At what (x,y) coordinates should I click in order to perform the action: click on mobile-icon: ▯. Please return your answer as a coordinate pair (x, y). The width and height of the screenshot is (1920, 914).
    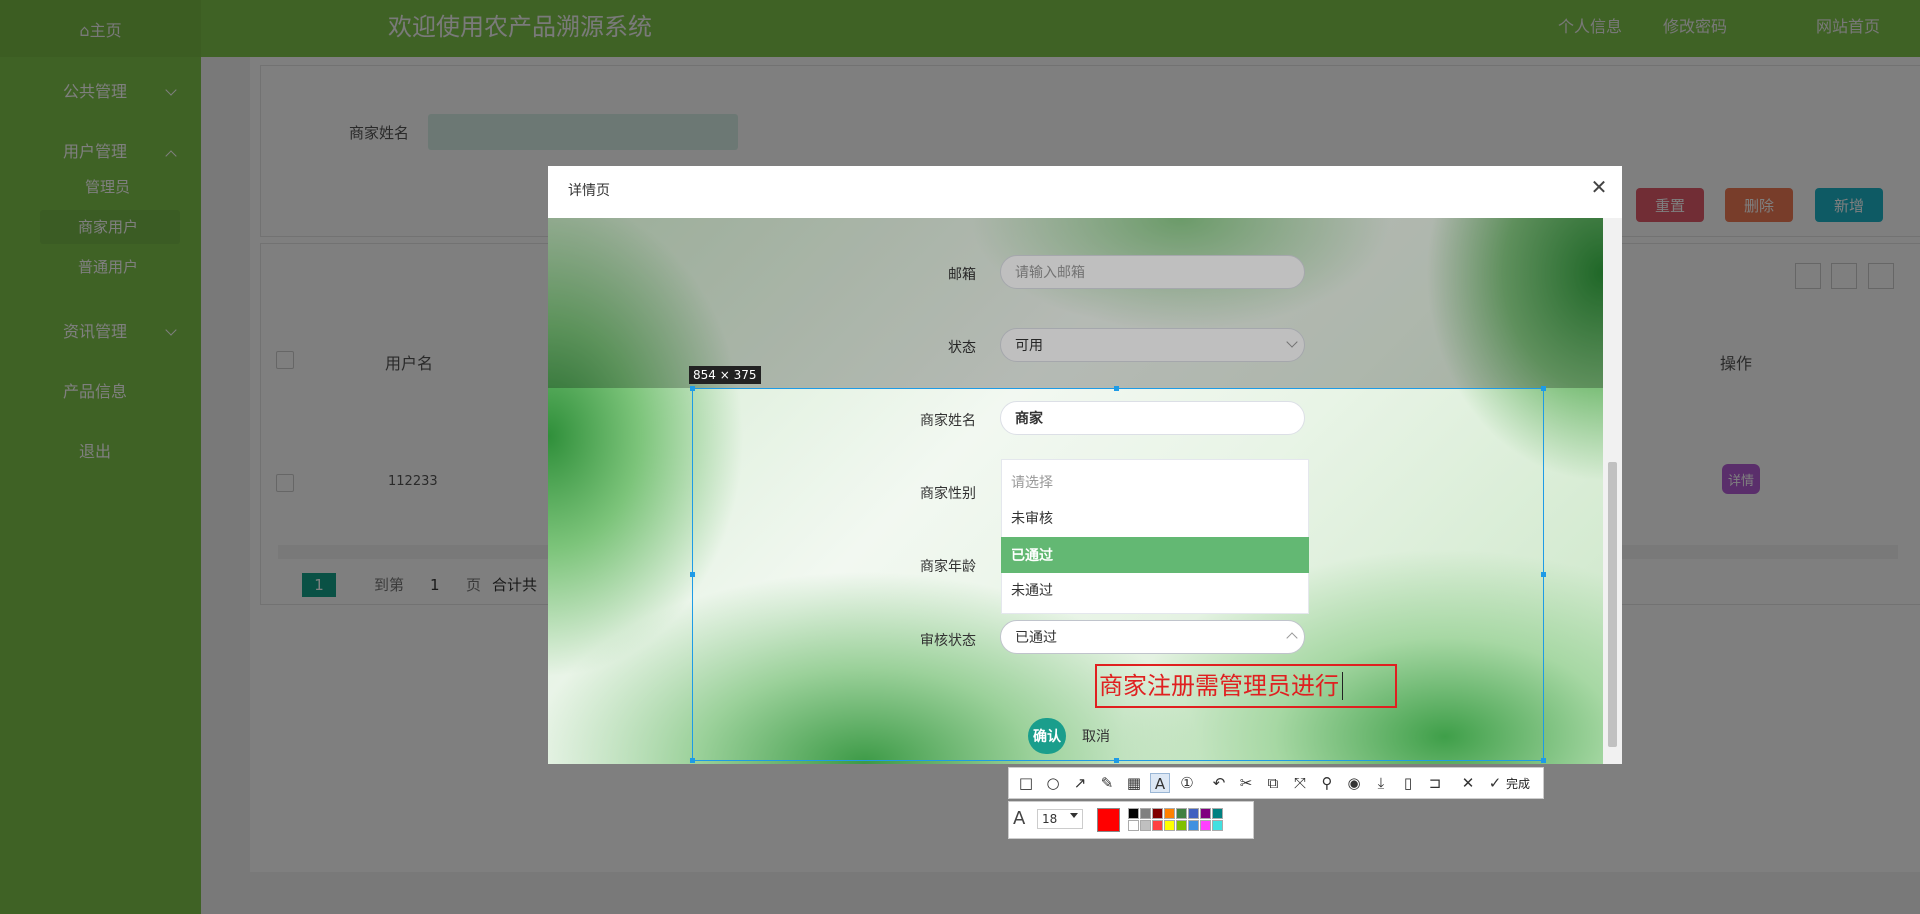
    Looking at the image, I should click on (1408, 783).